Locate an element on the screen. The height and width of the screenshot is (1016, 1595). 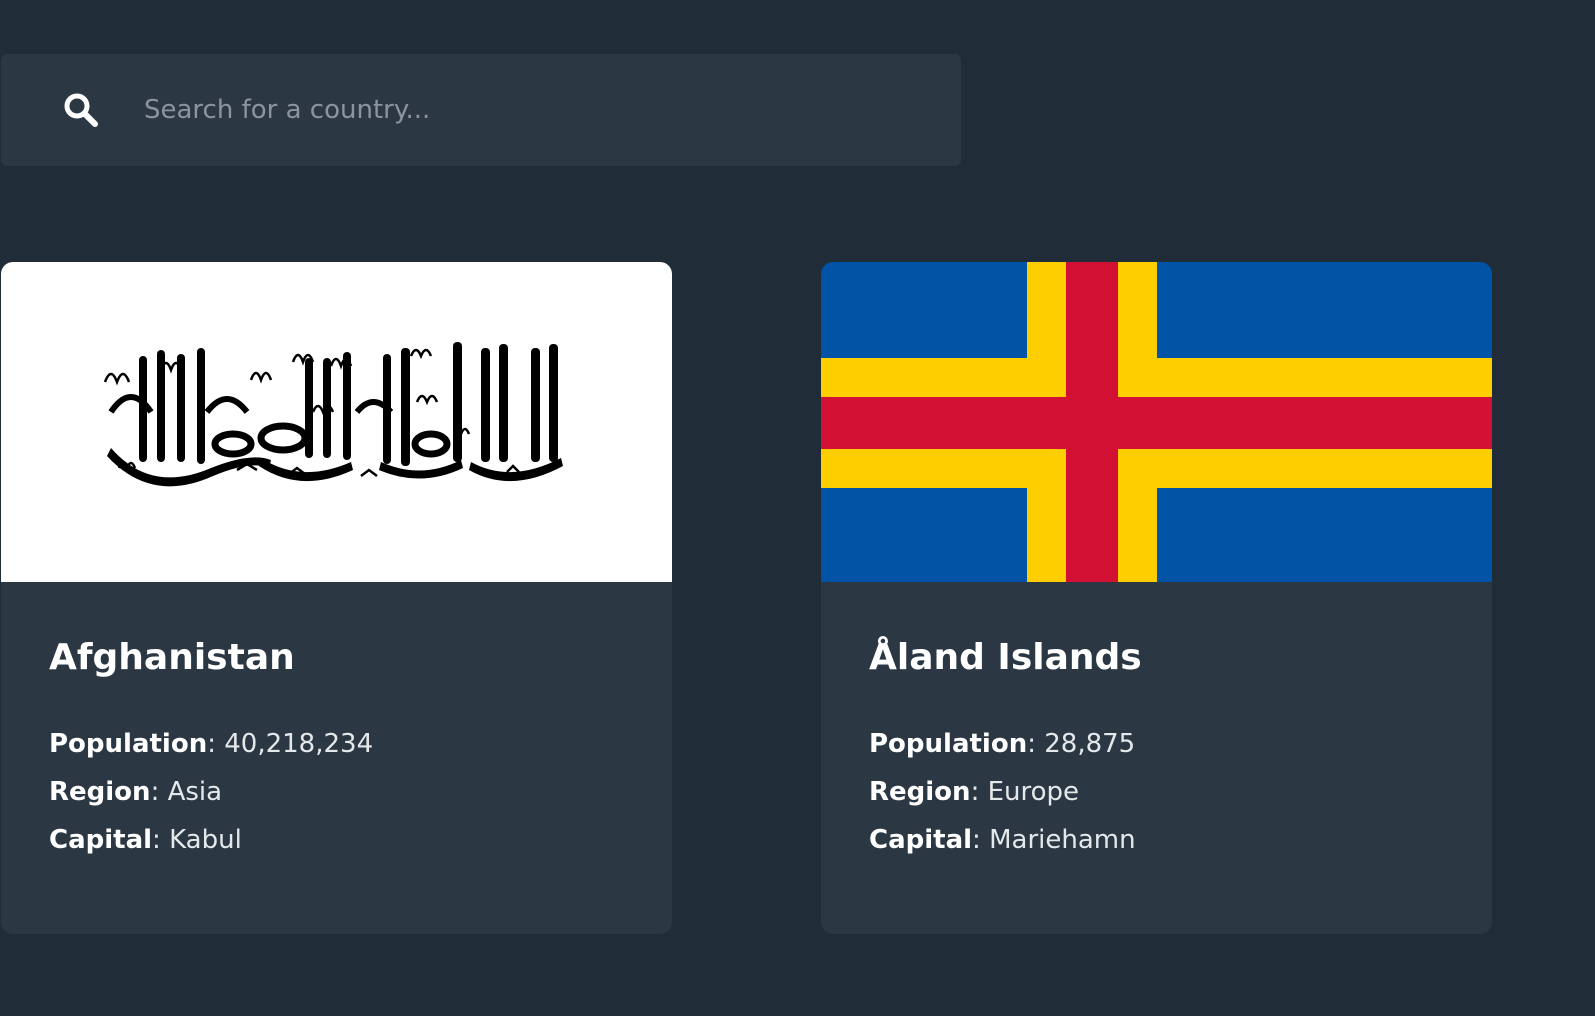
capital-value: Mariehamn is located at coordinates (1062, 840).